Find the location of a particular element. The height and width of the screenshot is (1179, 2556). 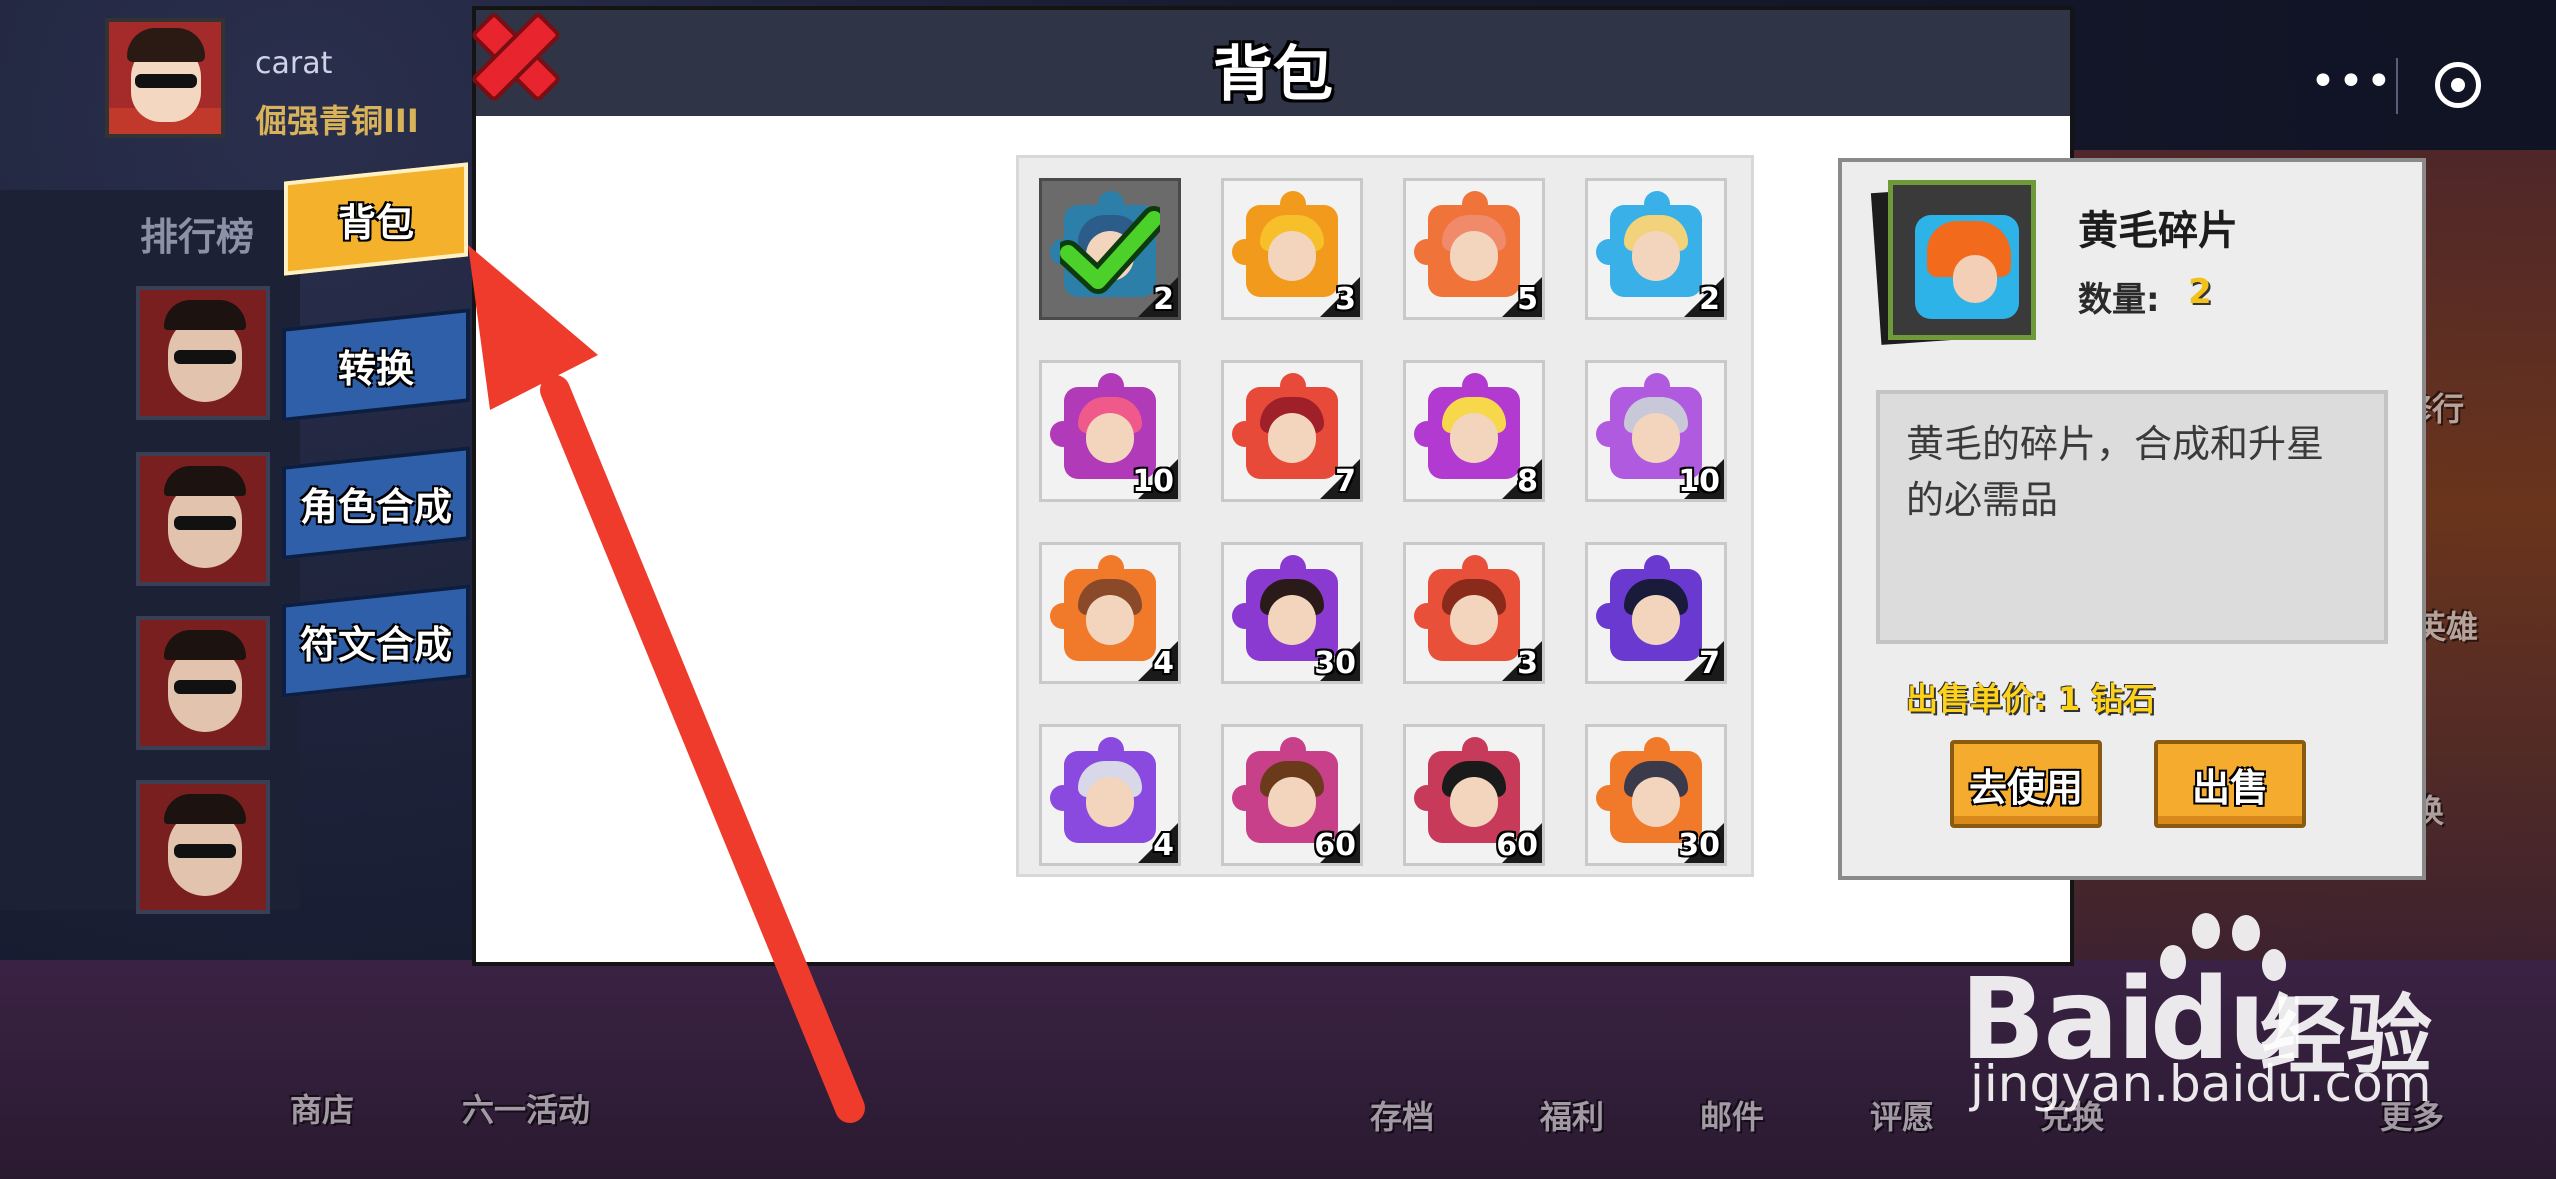

bottom-shop: 商店 is located at coordinates (322, 1108).